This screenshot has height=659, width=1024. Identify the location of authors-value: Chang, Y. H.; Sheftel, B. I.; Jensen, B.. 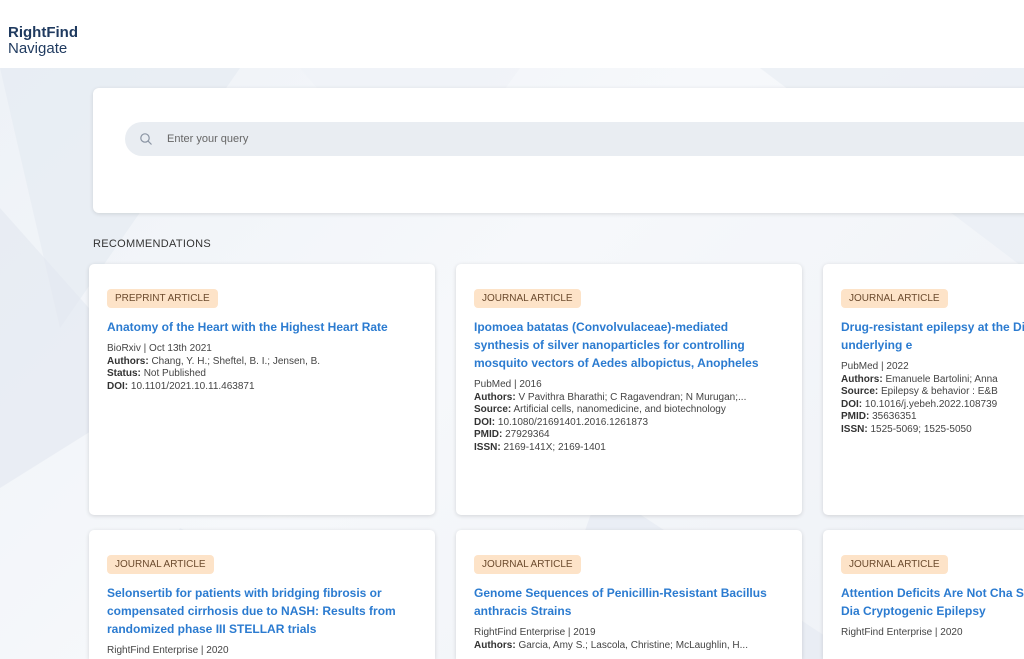
(236, 361).